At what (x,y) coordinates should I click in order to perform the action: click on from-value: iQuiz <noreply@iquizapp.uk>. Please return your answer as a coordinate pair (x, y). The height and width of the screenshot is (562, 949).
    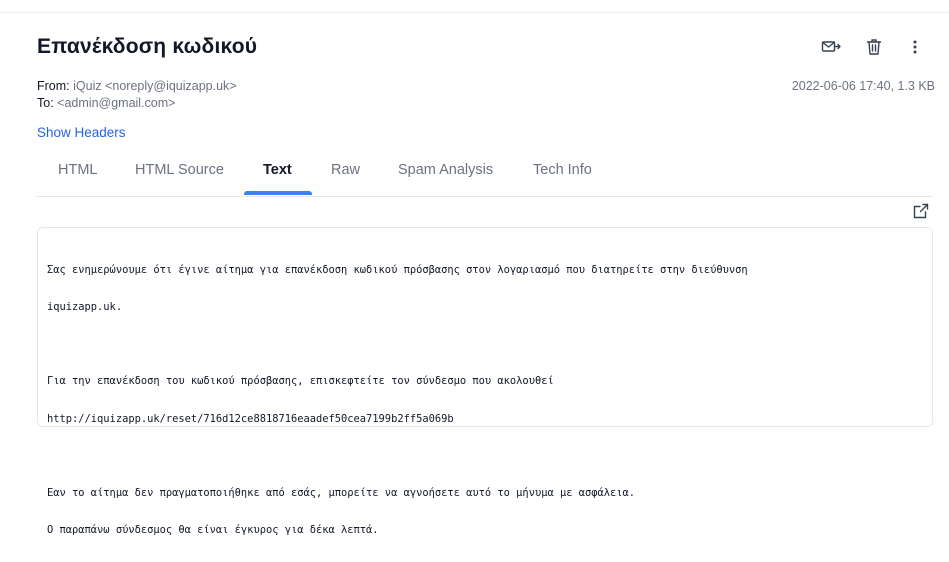
    Looking at the image, I should click on (155, 86).